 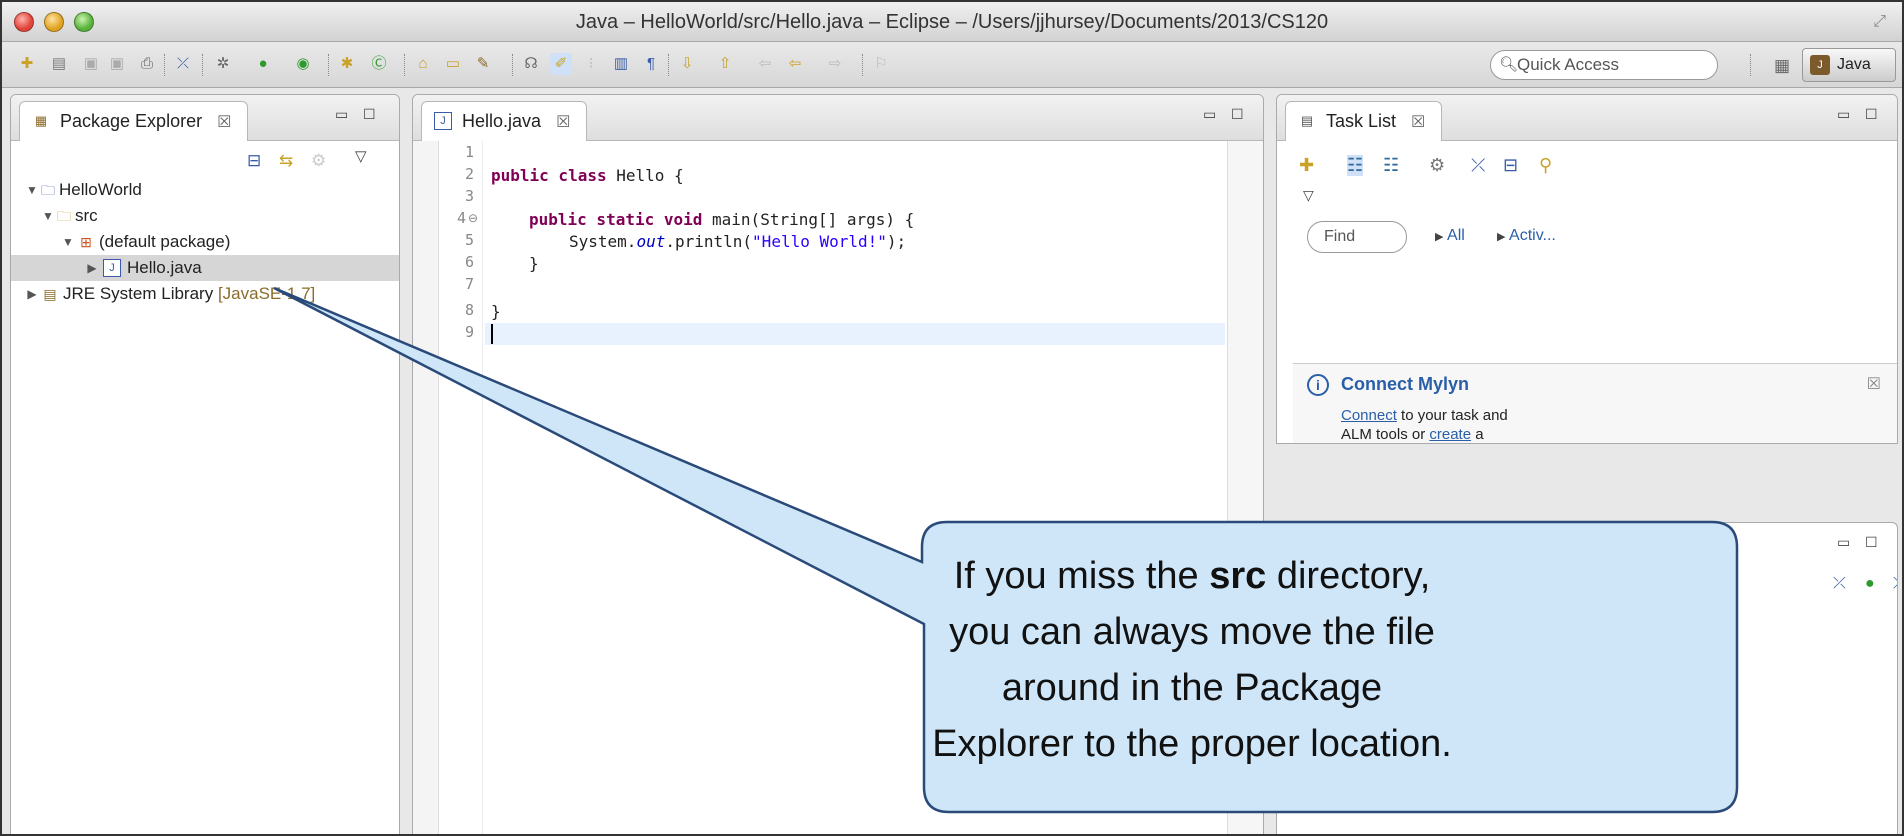 What do you see at coordinates (1450, 236) in the screenshot?
I see `filter-all-link: ▶ All` at bounding box center [1450, 236].